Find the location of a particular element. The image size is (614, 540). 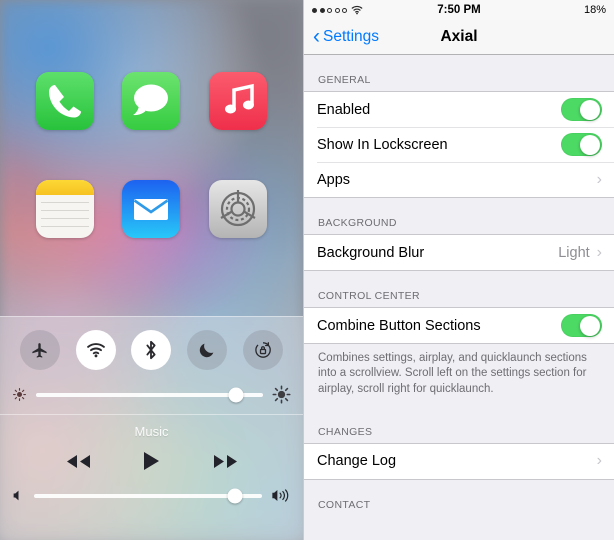

status-bar-left is located at coordinates (337, 10).